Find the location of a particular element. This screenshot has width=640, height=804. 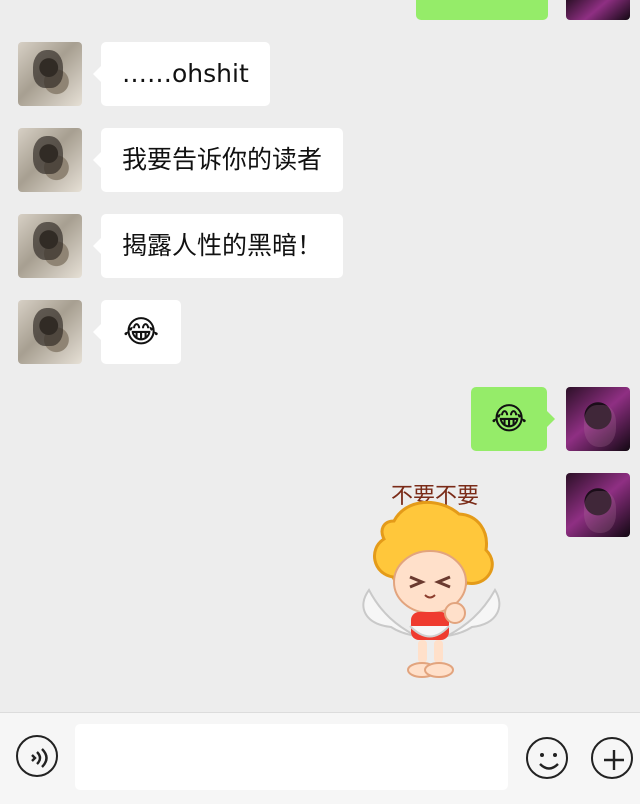

message-bubble: ……ohshit is located at coordinates (181, 74).